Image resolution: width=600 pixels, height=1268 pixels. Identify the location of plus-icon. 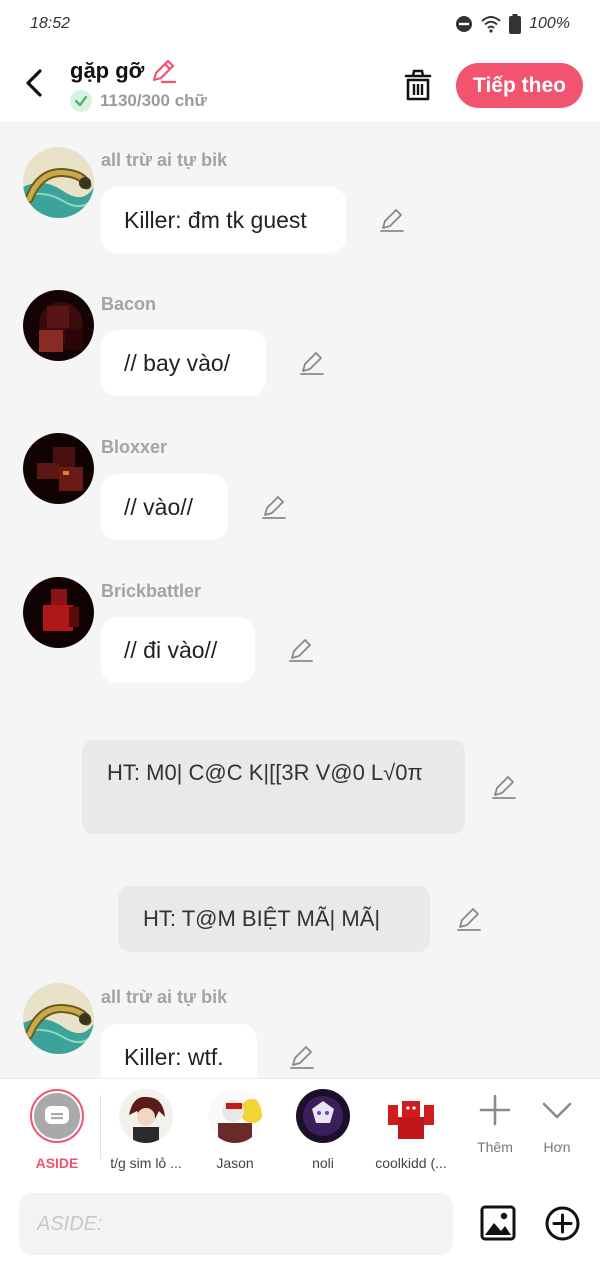
(495, 1110).